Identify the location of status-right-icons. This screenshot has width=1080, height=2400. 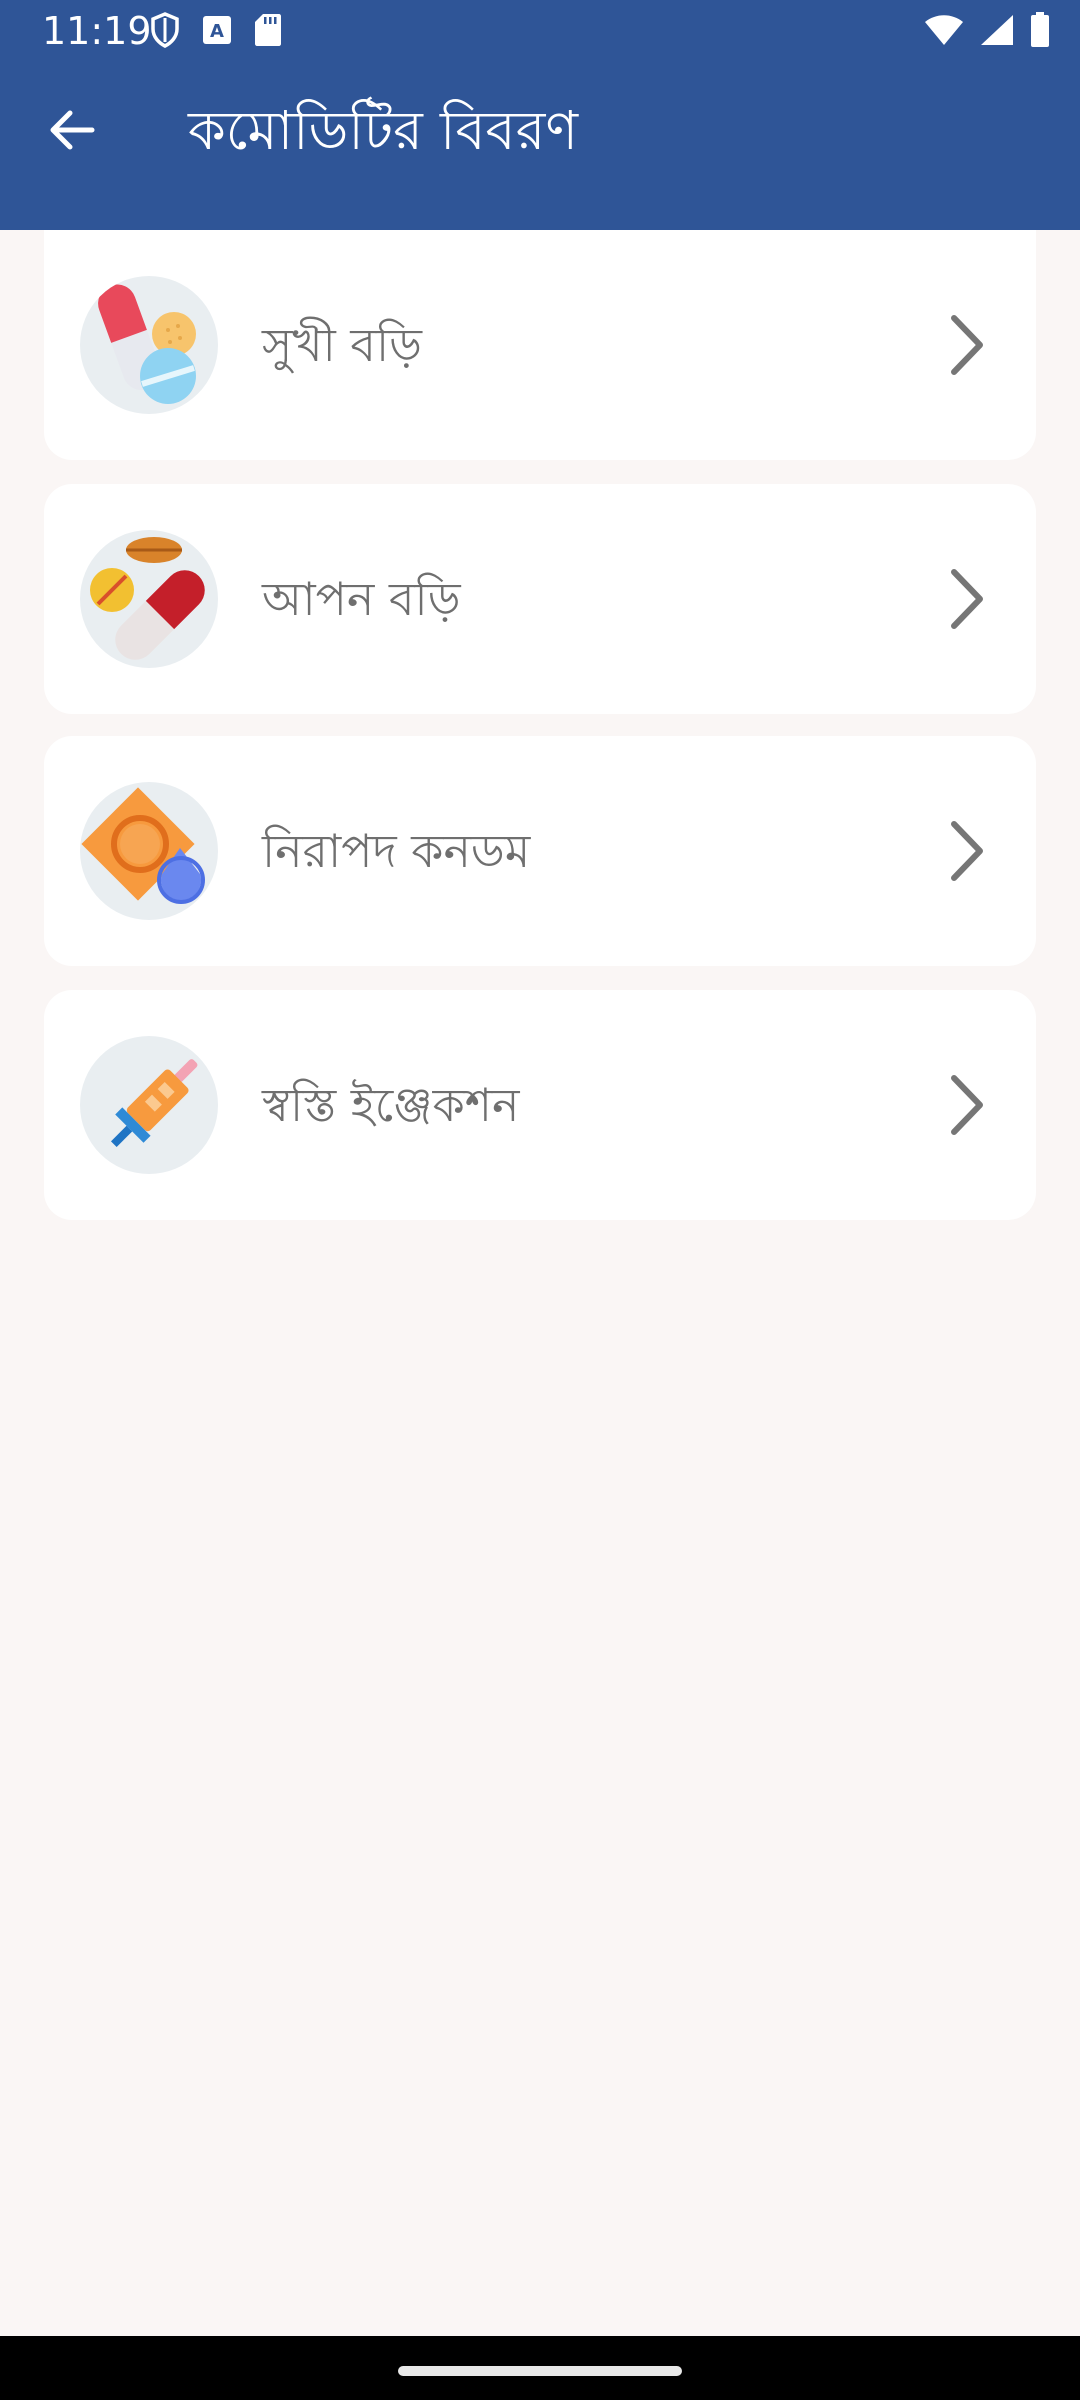
(987, 32).